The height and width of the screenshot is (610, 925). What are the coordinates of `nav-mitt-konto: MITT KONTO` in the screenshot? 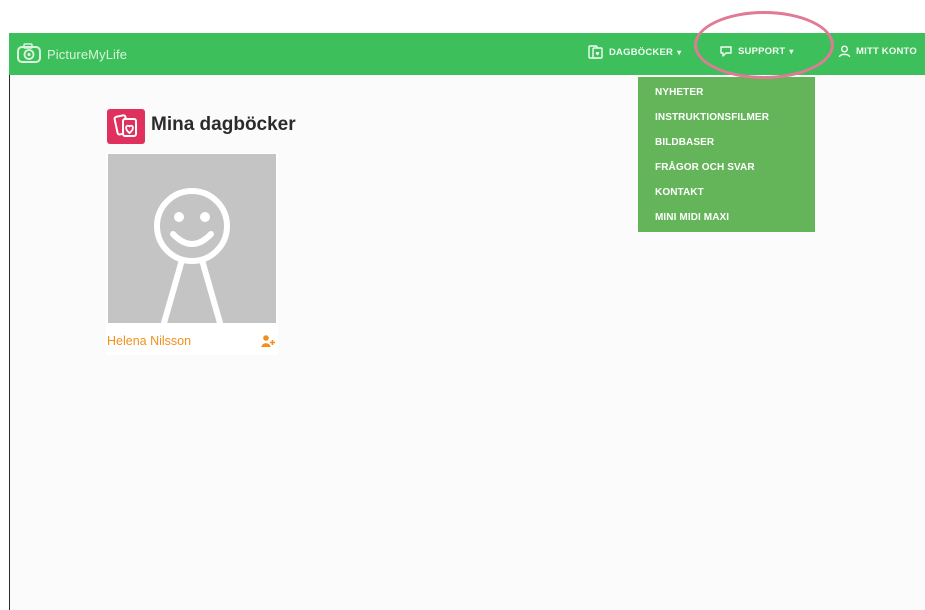 It's located at (877, 51).